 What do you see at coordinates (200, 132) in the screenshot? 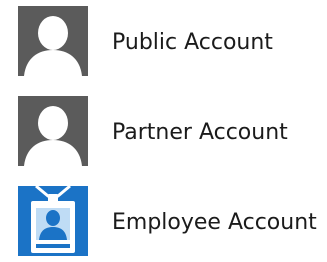
I see `account-label: Partner Account` at bounding box center [200, 132].